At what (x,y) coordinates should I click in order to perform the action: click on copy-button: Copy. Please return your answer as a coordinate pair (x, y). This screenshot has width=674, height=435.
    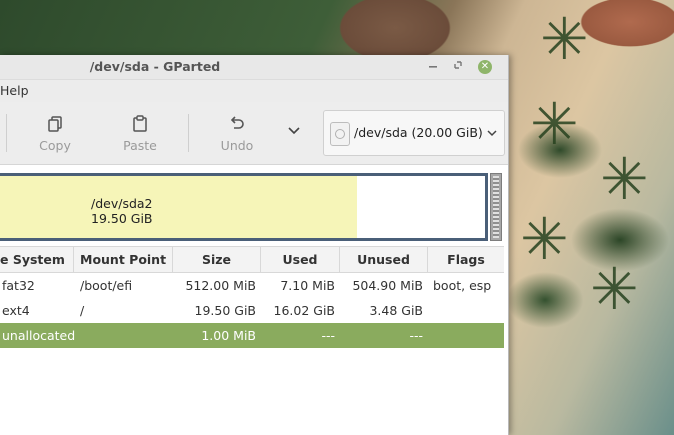
    Looking at the image, I should click on (55, 133).